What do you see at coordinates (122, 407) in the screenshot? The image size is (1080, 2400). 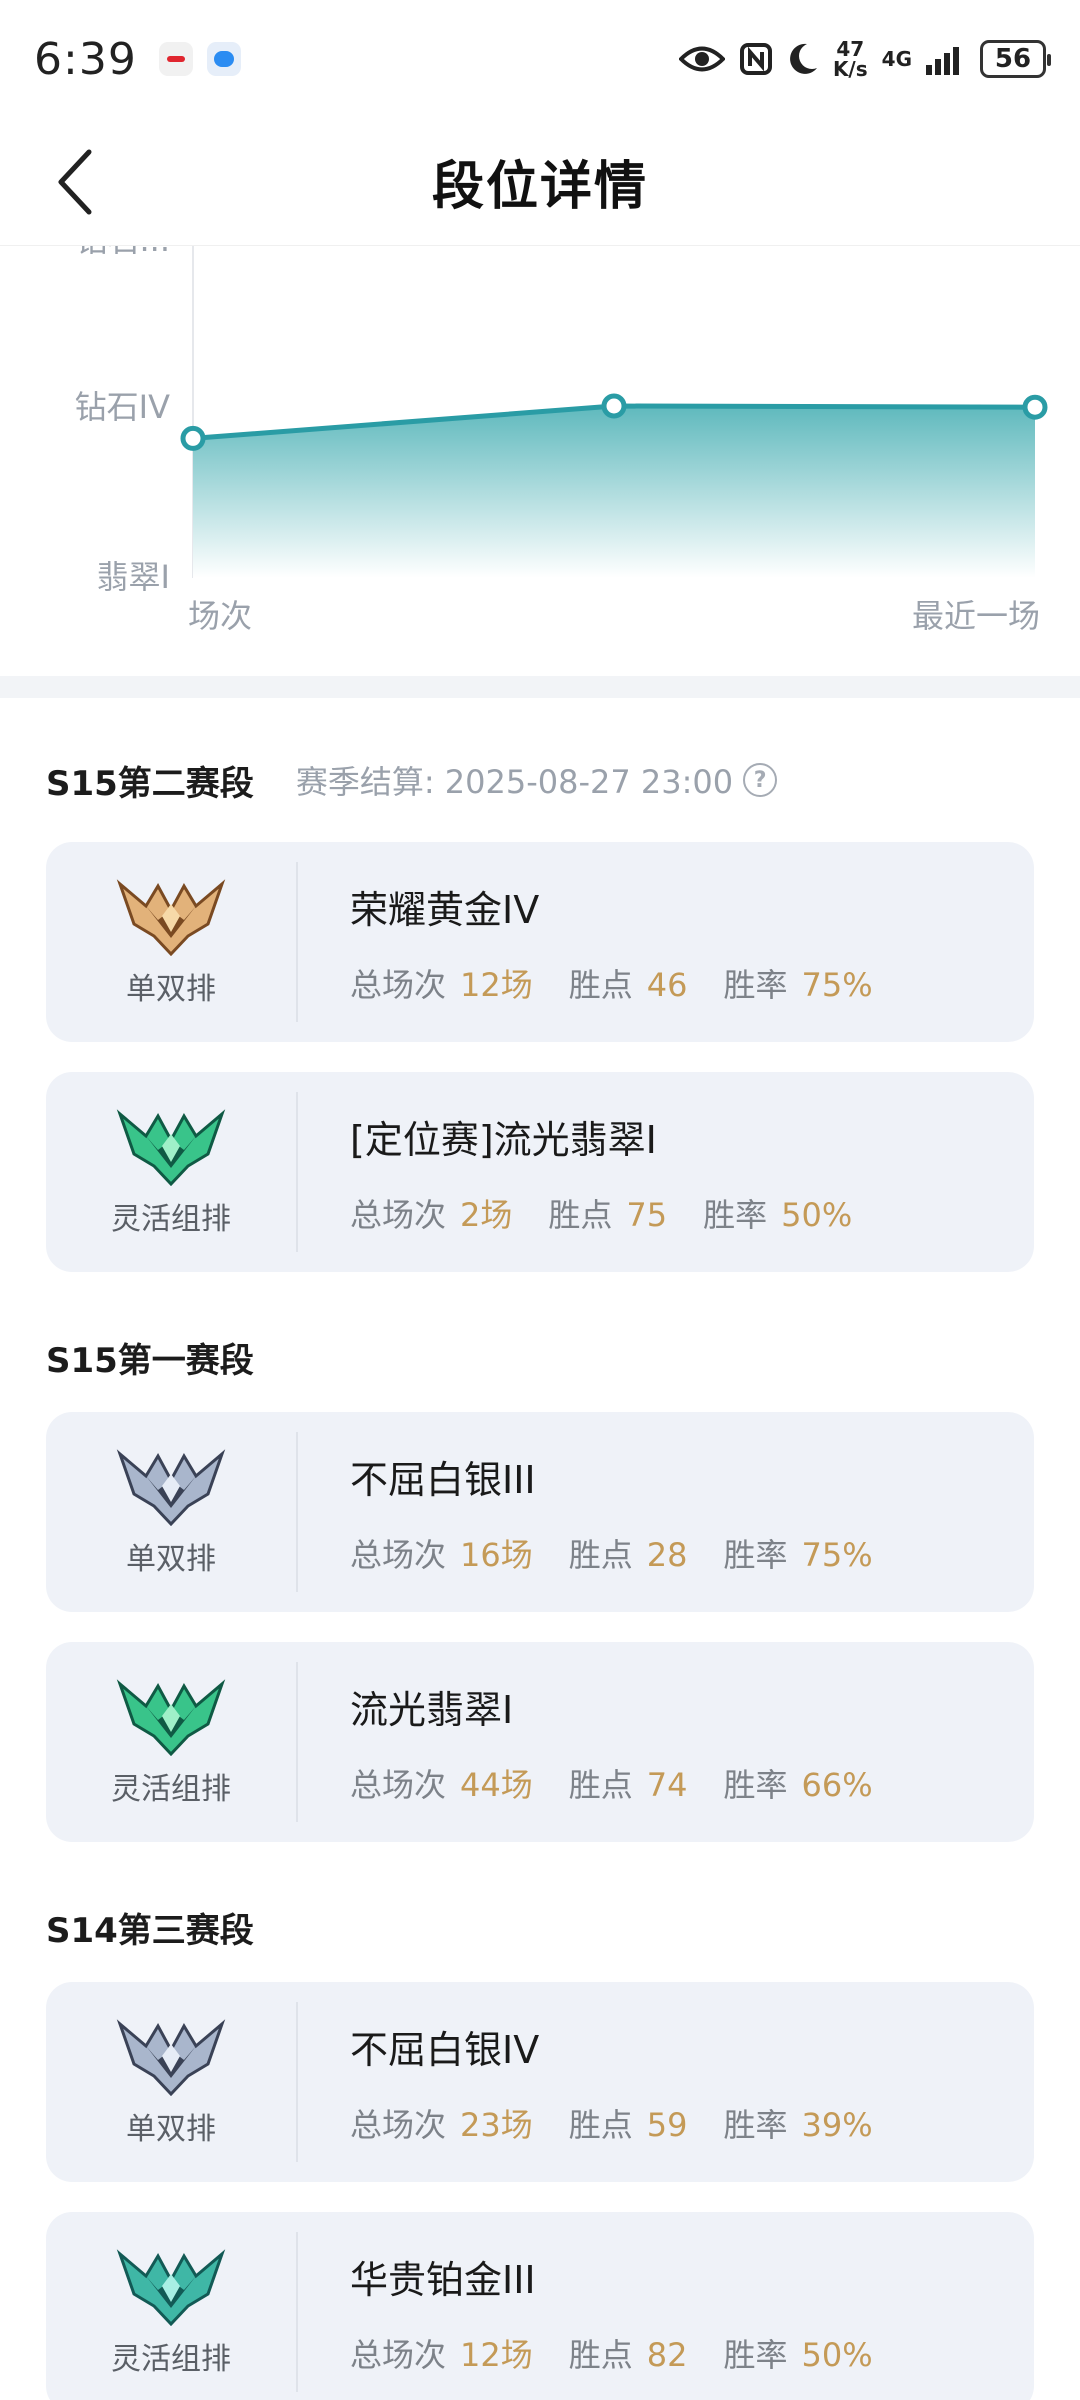 I see `y-tick-label: 钻石IV` at bounding box center [122, 407].